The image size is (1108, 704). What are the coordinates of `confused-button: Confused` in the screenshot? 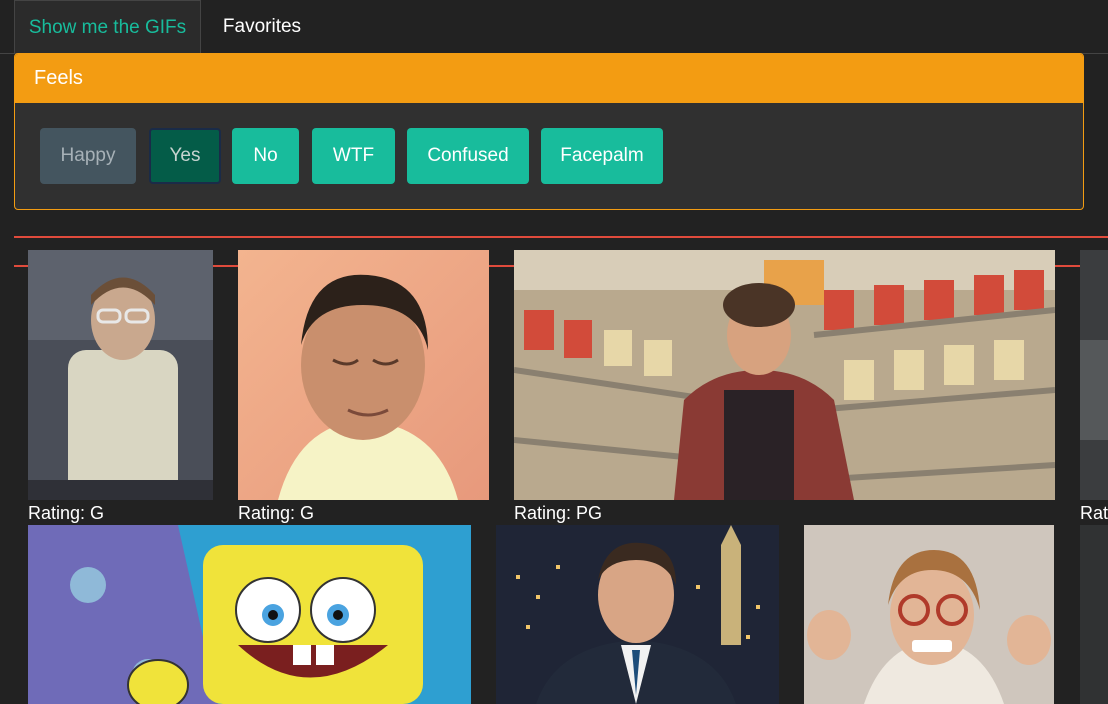 It's located at (468, 156).